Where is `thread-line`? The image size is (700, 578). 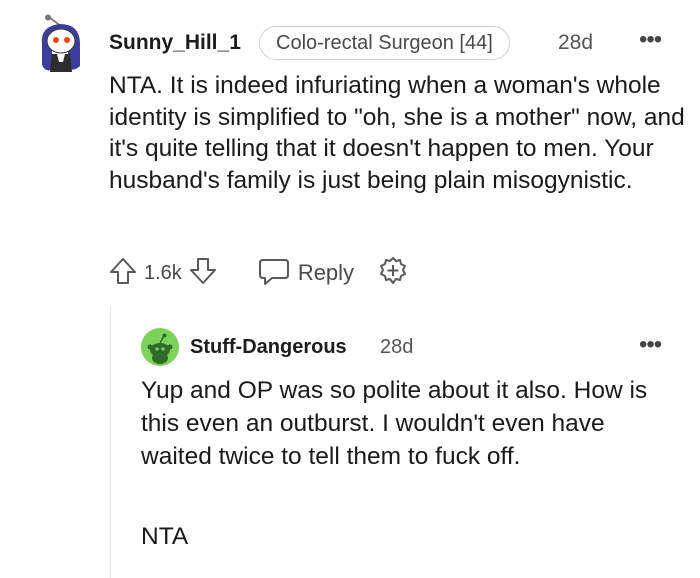 thread-line is located at coordinates (110, 441).